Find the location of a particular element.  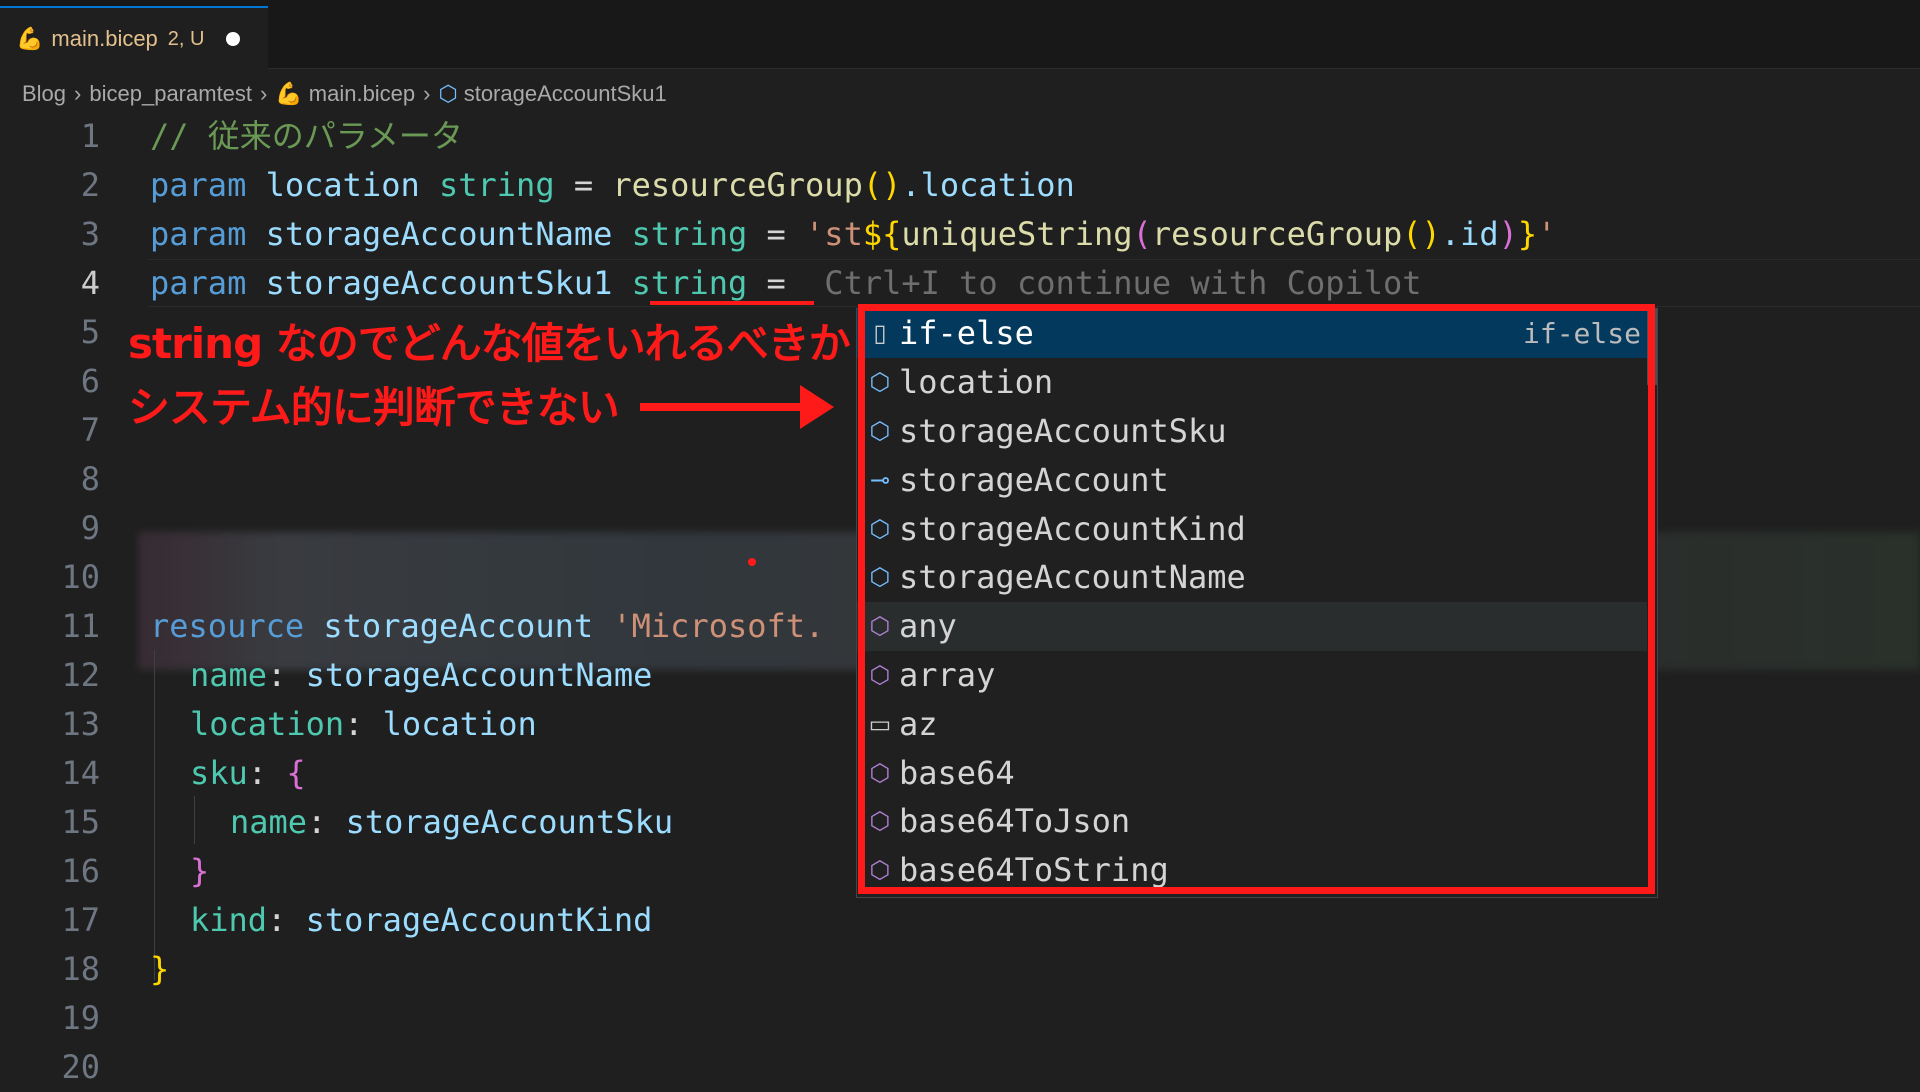

tab-main-bicep: 💪 main.bicep 2, U is located at coordinates (134, 38).